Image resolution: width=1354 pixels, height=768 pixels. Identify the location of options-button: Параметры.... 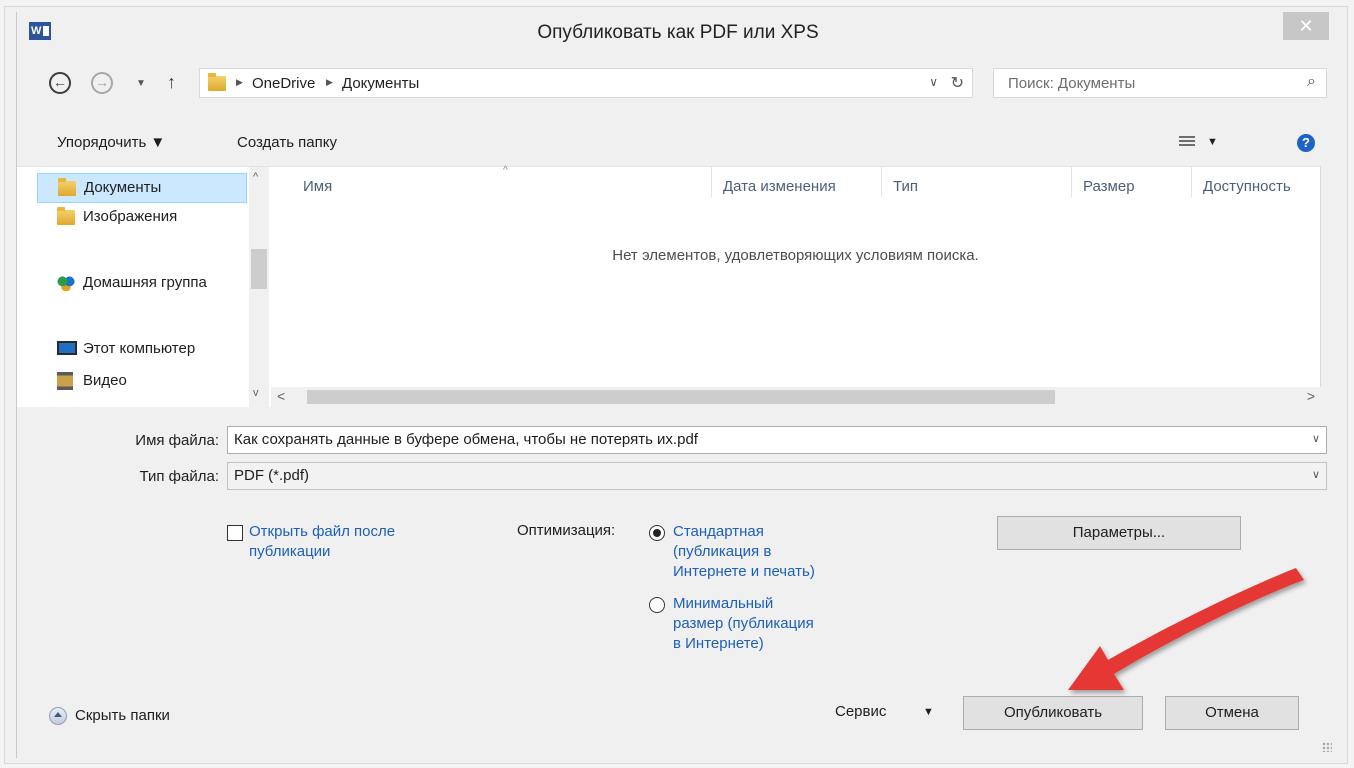
(1119, 533).